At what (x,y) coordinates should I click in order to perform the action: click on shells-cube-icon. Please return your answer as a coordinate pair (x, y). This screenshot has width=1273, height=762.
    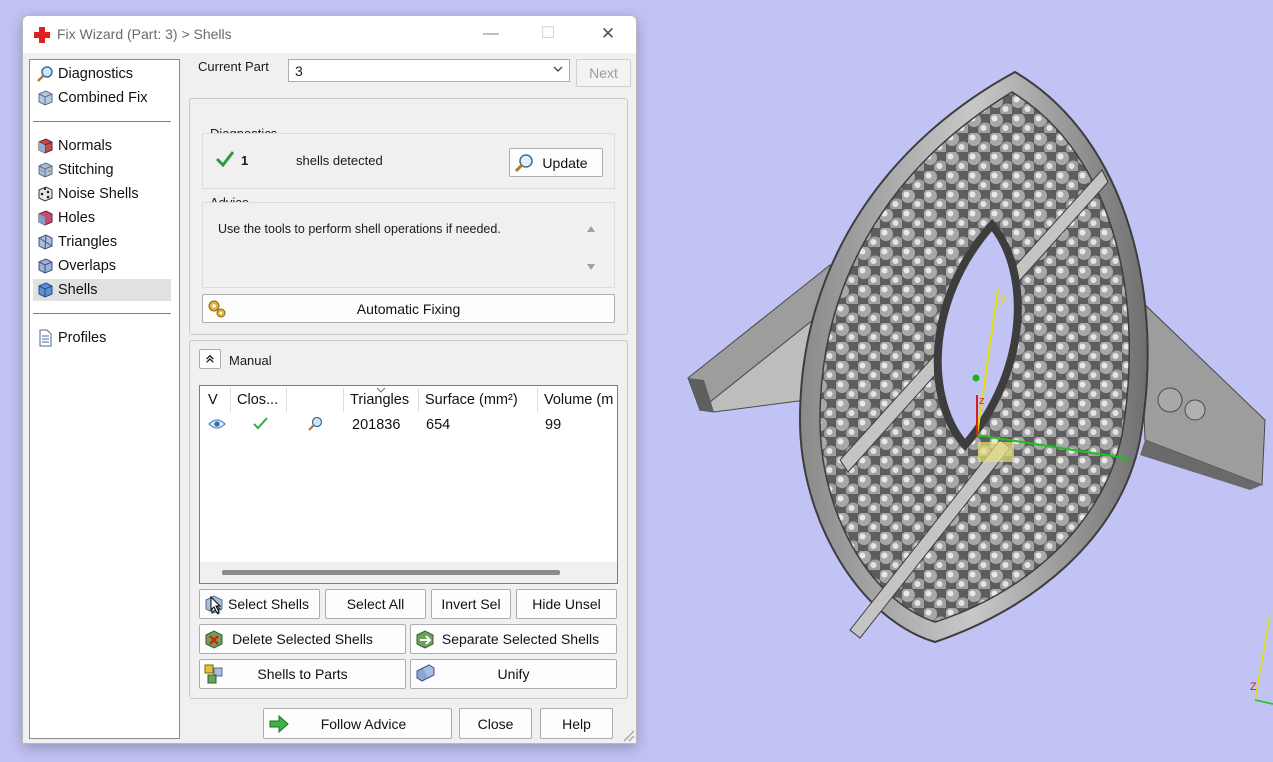
    Looking at the image, I should click on (45, 290).